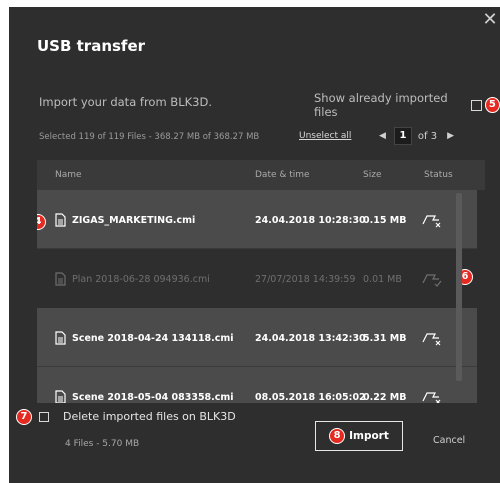 The height and width of the screenshot is (483, 500). Describe the element at coordinates (310, 220) in the screenshot. I see `file-date: 24.04.2018 10:28:30` at that location.